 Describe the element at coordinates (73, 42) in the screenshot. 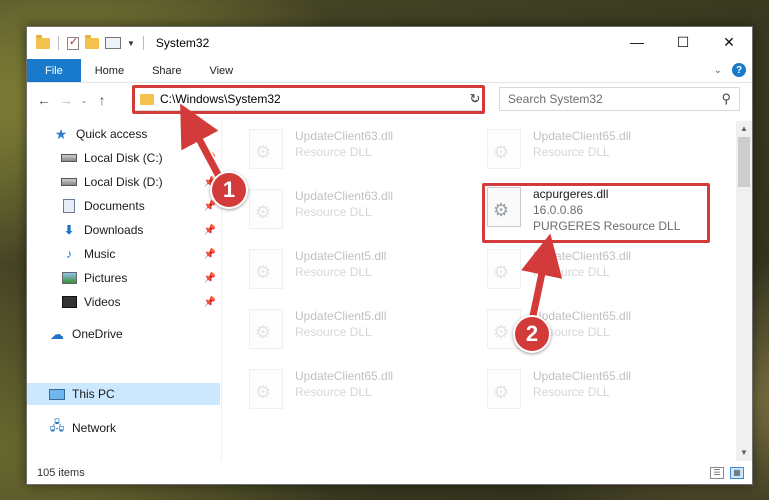

I see `properties-icon` at that location.